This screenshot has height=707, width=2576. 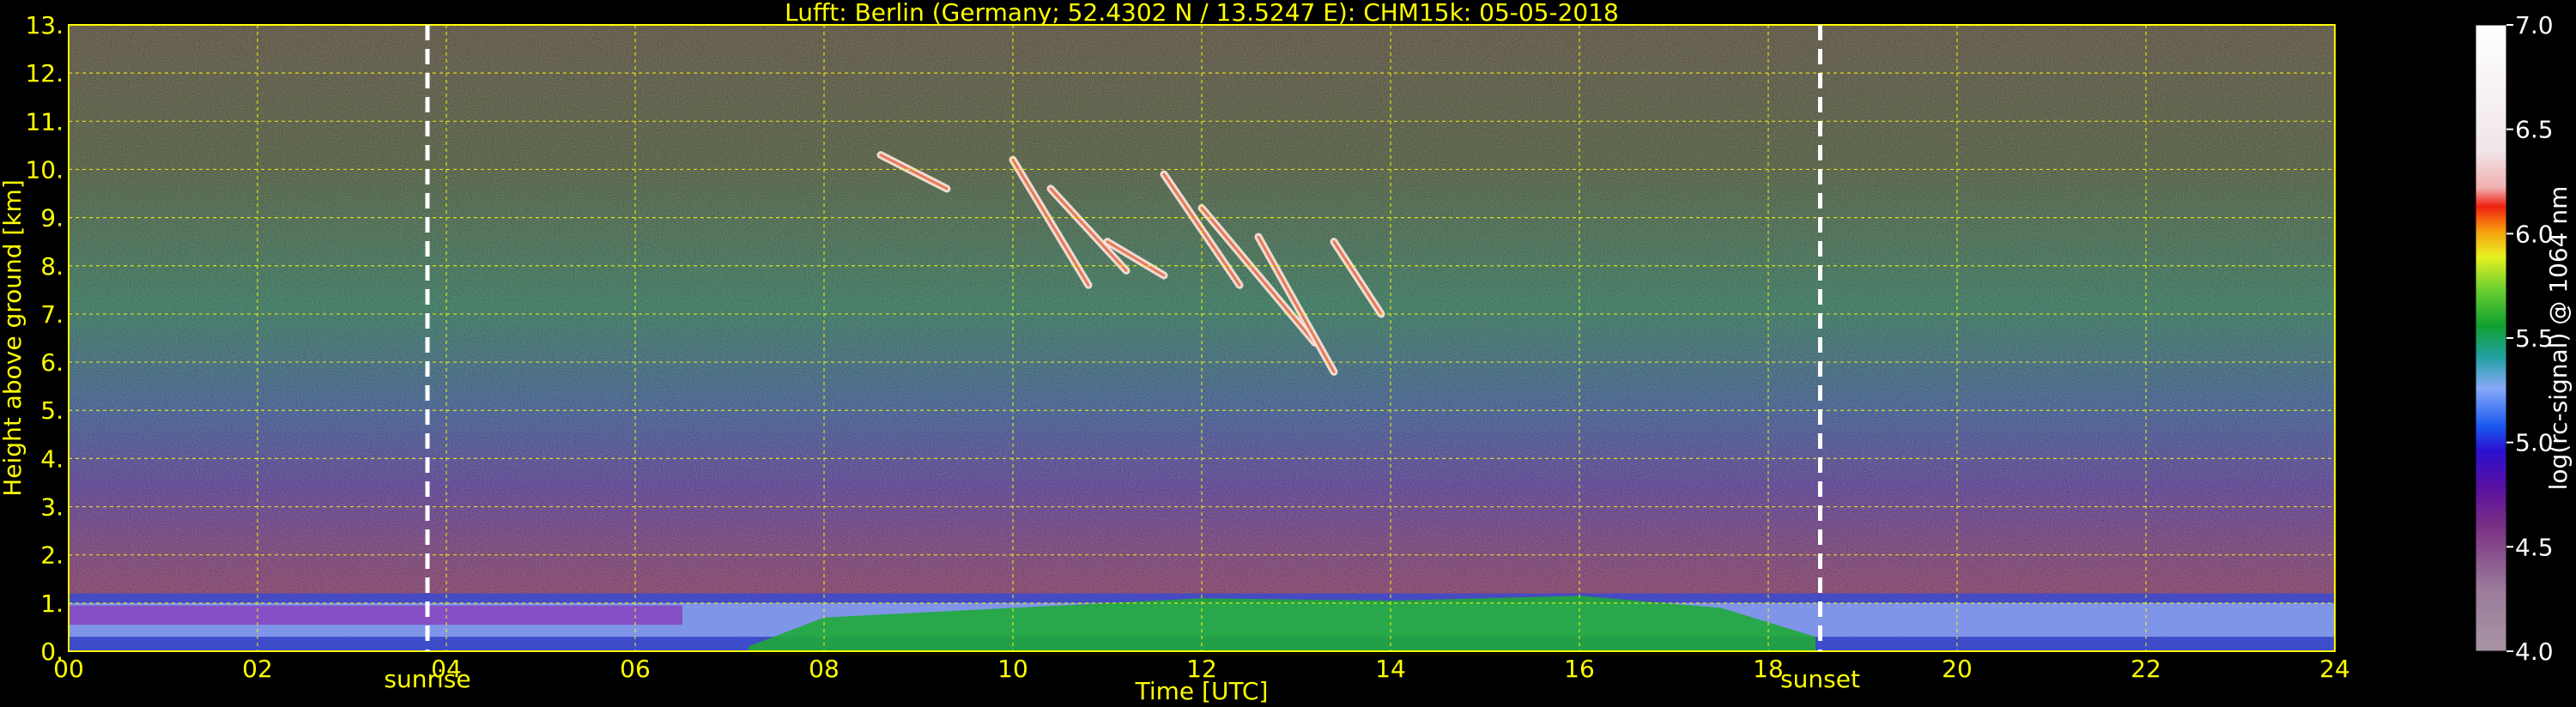 I want to click on x-tick-label: 18, so click(x=1768, y=669).